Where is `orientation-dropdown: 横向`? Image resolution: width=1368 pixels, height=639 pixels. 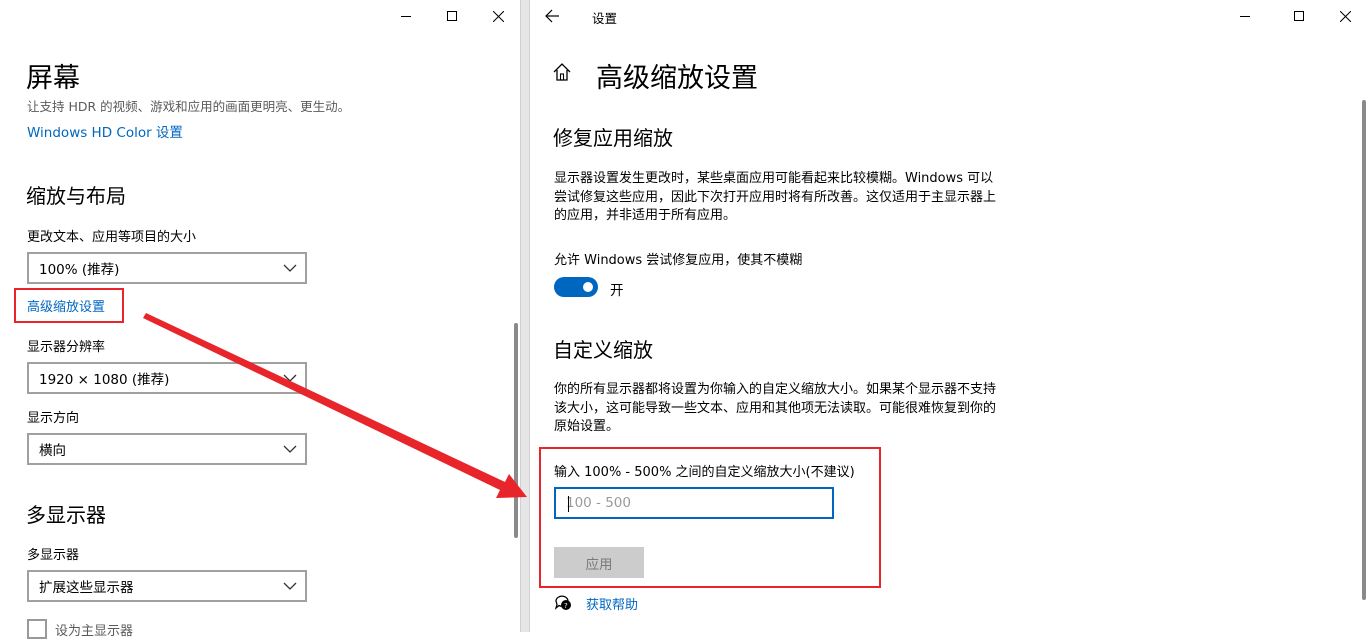
orientation-dropdown: 横向 is located at coordinates (167, 449).